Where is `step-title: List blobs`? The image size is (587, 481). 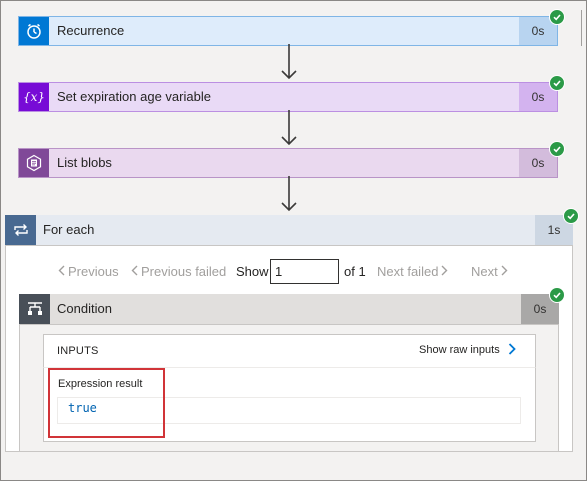 step-title: List blobs is located at coordinates (84, 162).